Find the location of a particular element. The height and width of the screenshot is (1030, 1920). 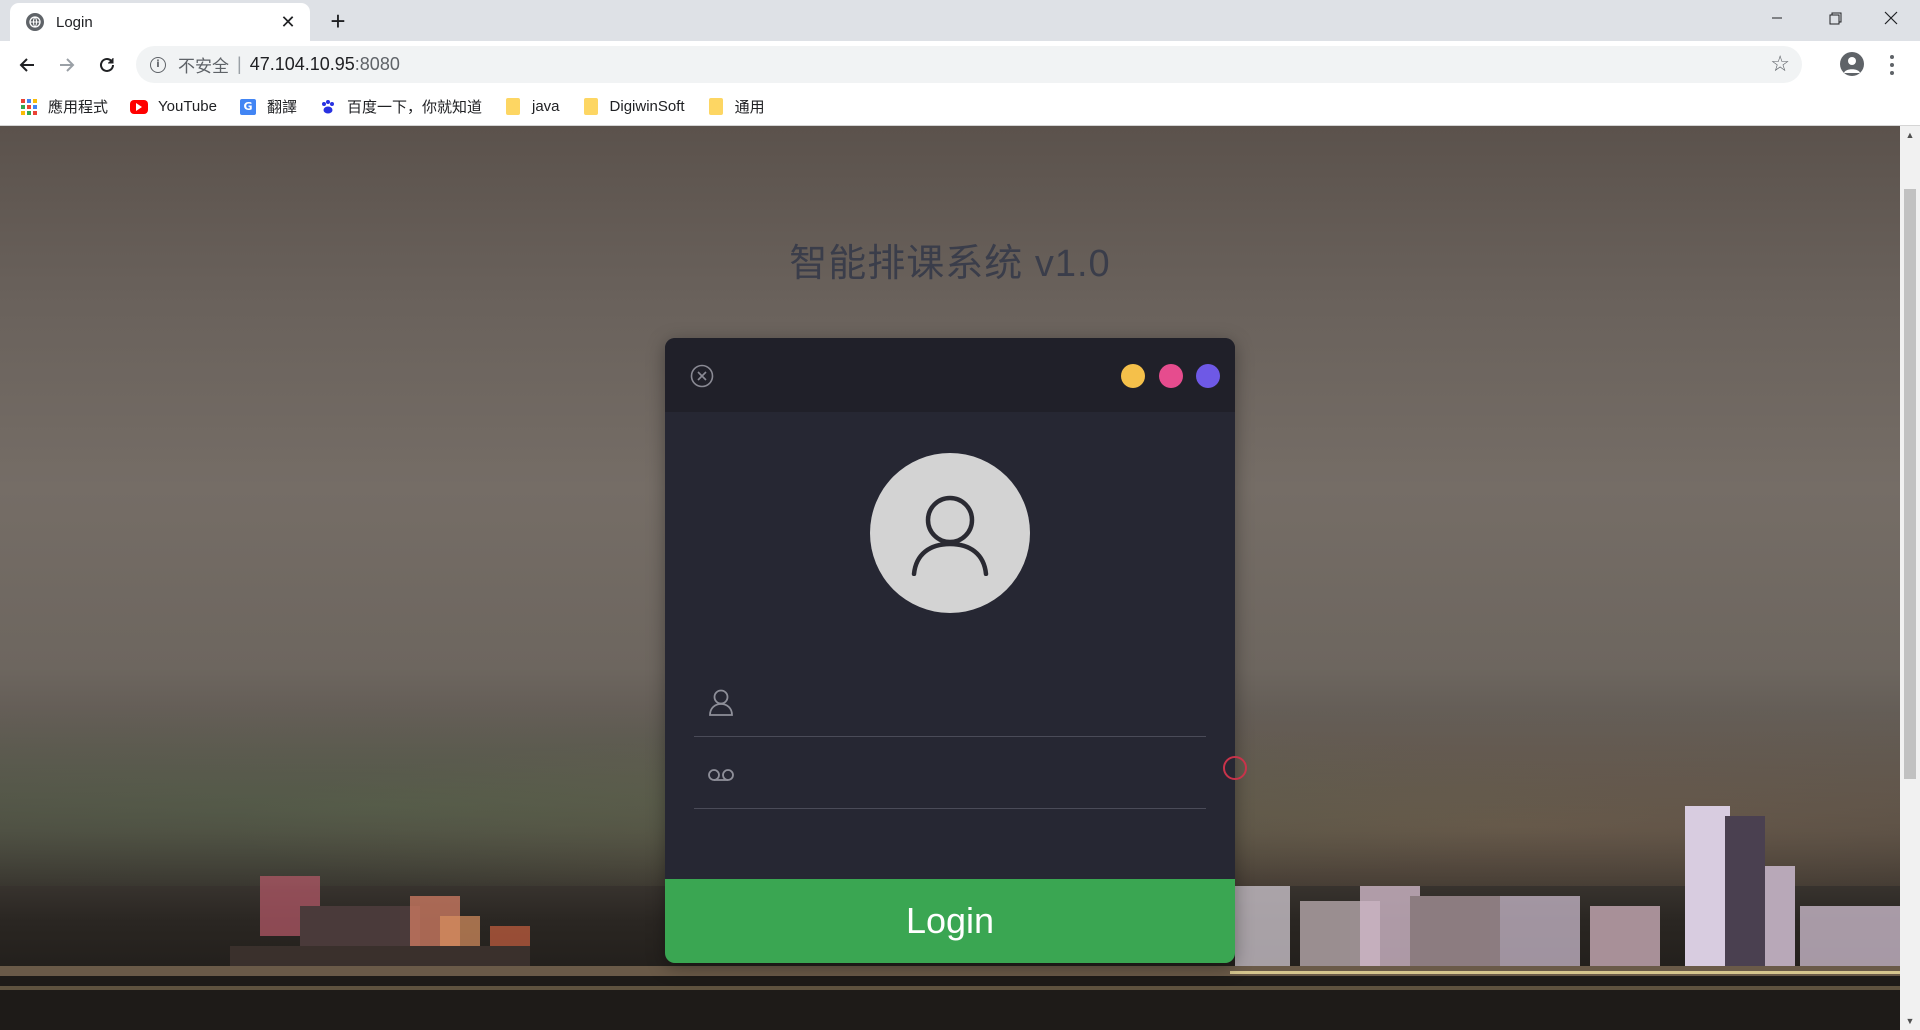

user-avatar is located at coordinates (950, 533).